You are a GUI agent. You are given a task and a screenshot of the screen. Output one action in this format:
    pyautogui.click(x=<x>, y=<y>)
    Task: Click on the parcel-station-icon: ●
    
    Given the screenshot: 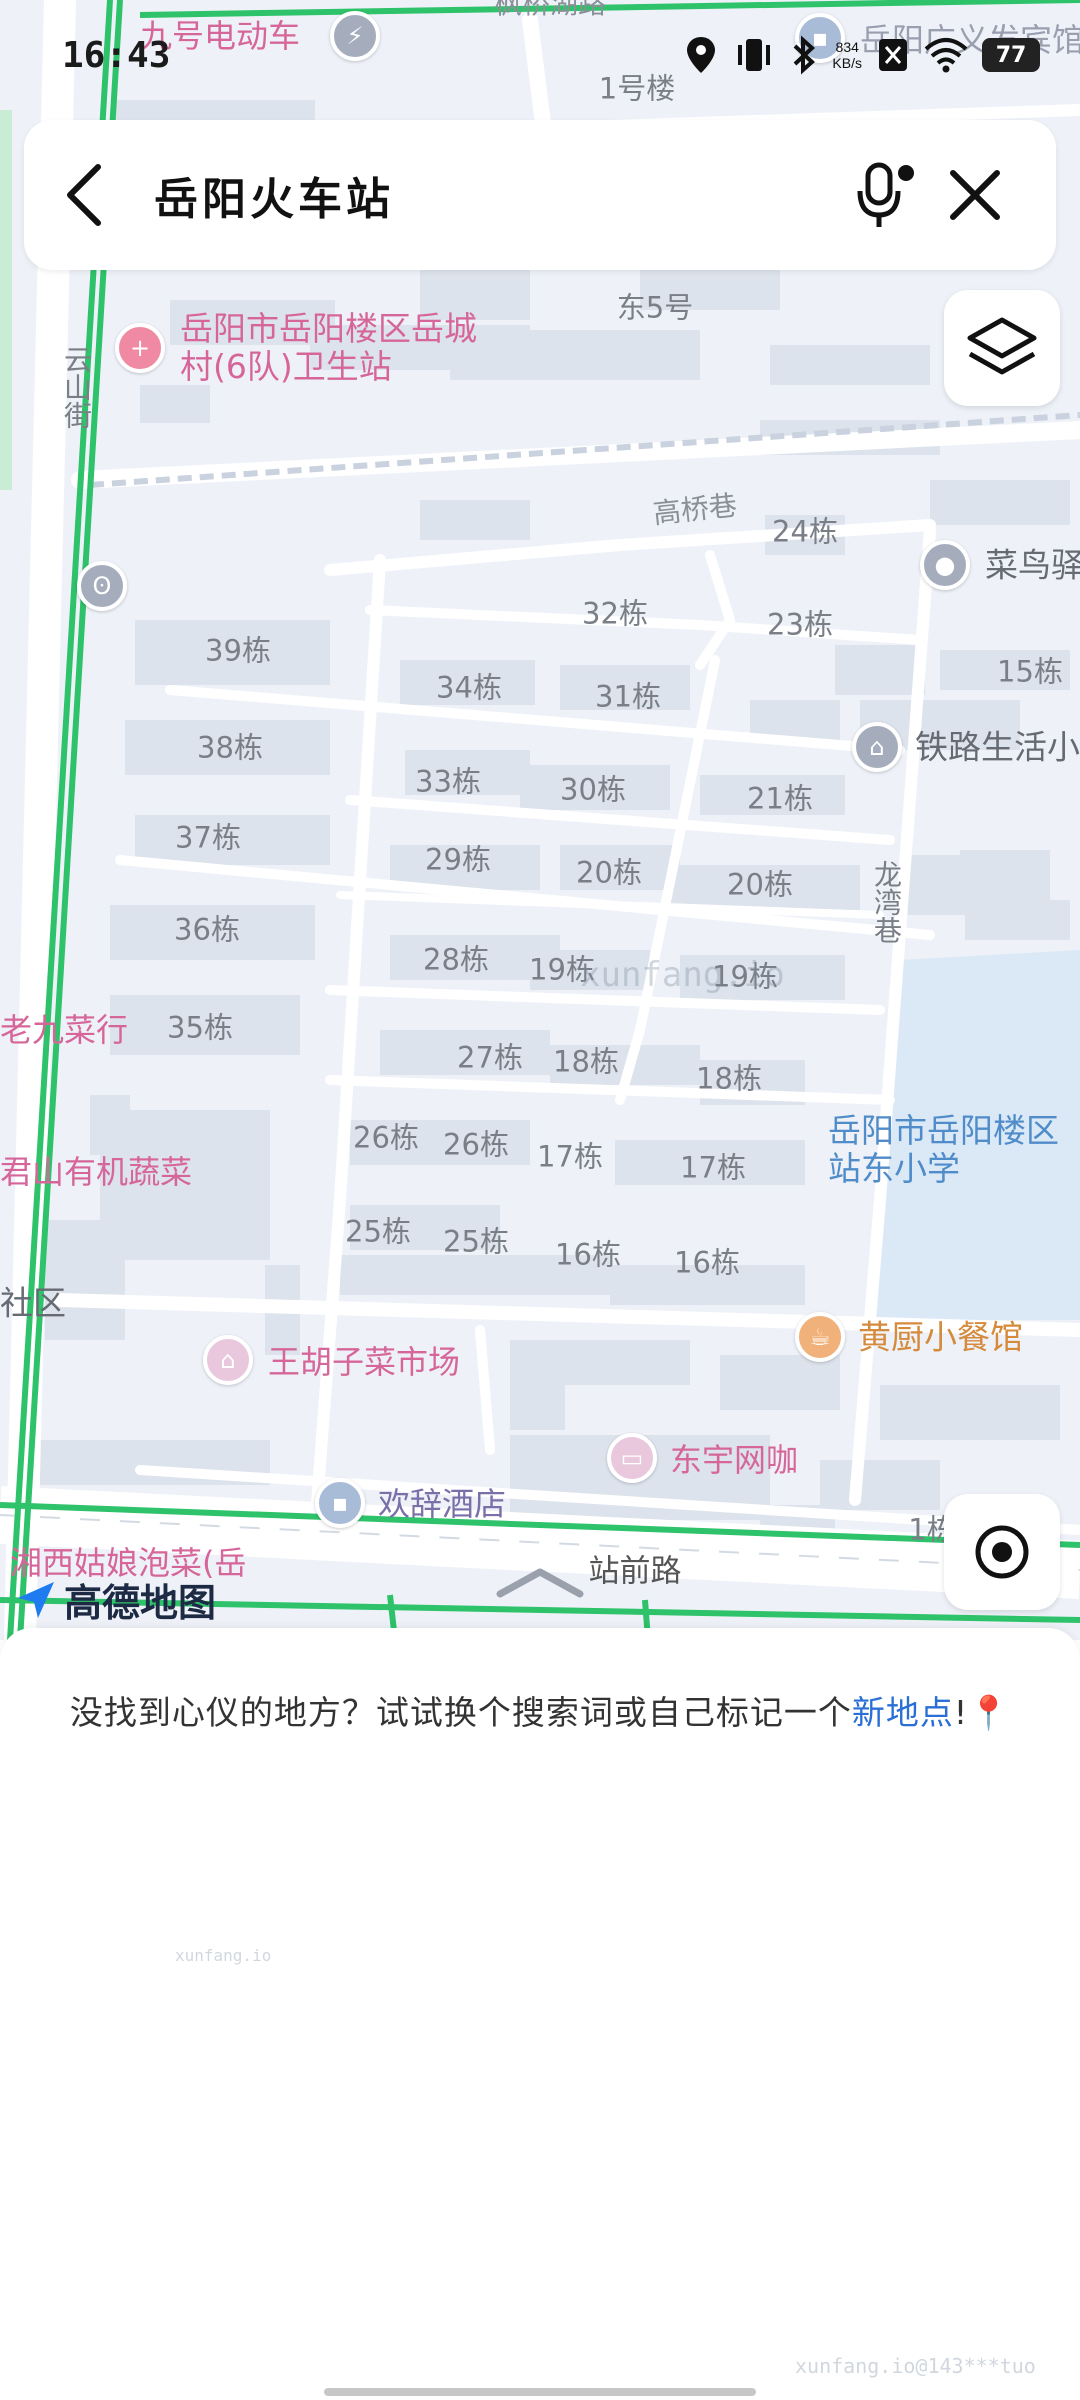 What is the action you would take?
    pyautogui.click(x=945, y=565)
    